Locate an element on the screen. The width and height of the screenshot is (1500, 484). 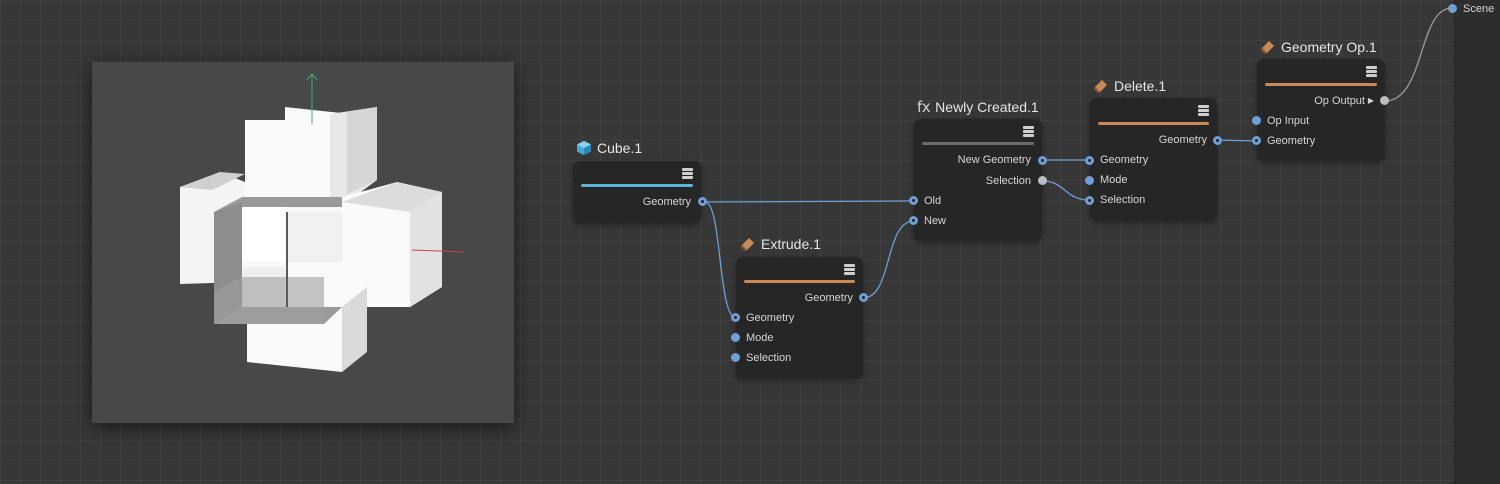
viewport-render is located at coordinates (322, 222).